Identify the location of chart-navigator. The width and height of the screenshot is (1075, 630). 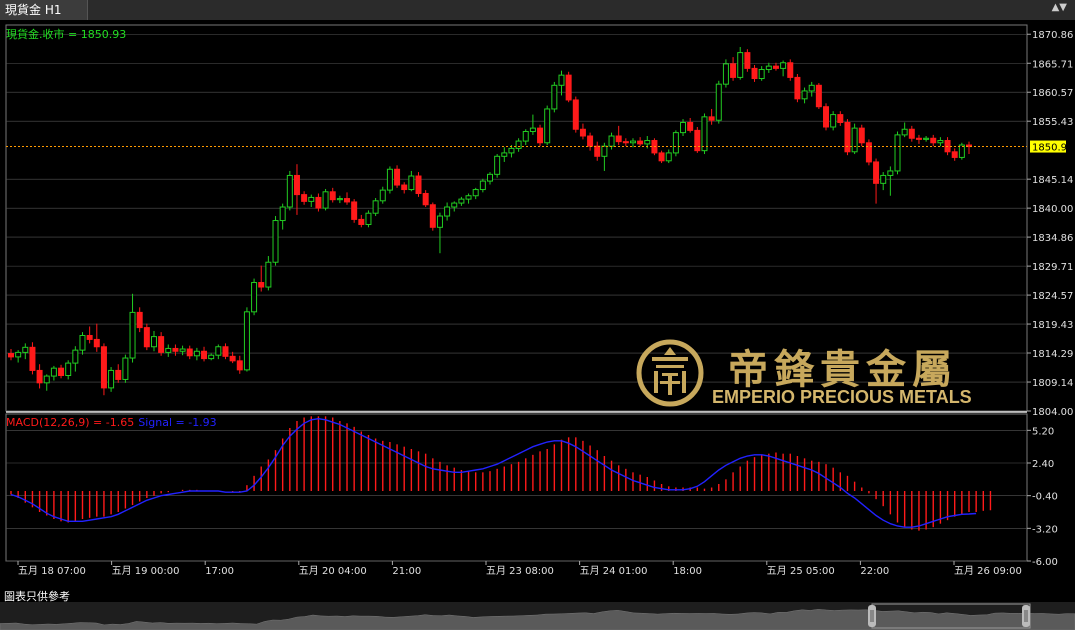
(537, 616).